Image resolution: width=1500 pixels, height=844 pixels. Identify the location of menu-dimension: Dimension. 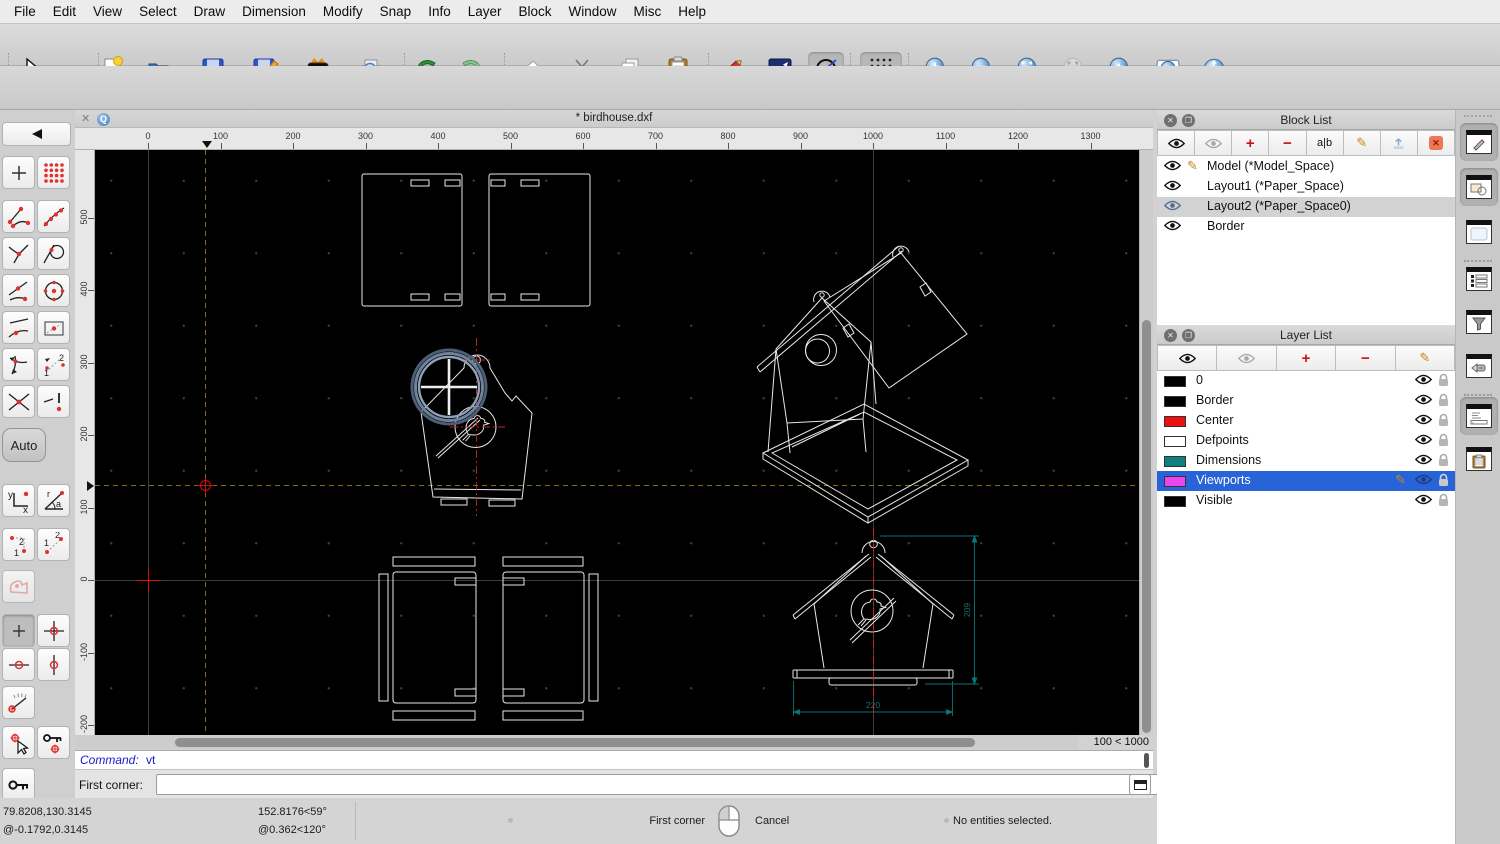
(274, 11).